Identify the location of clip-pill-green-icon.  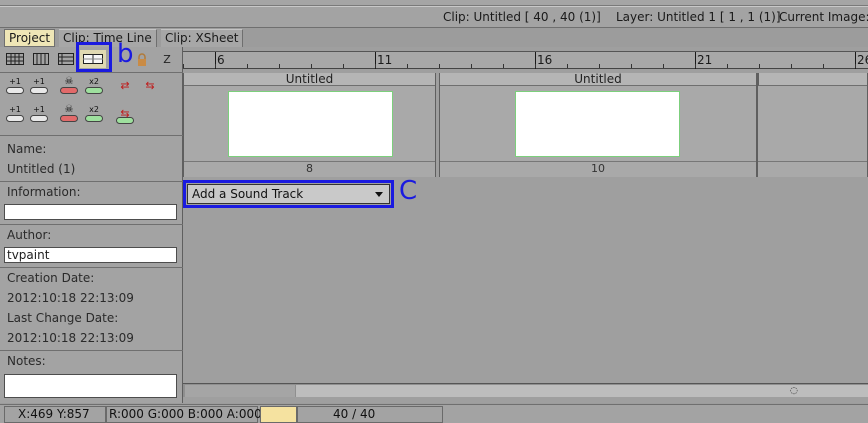
(94, 118).